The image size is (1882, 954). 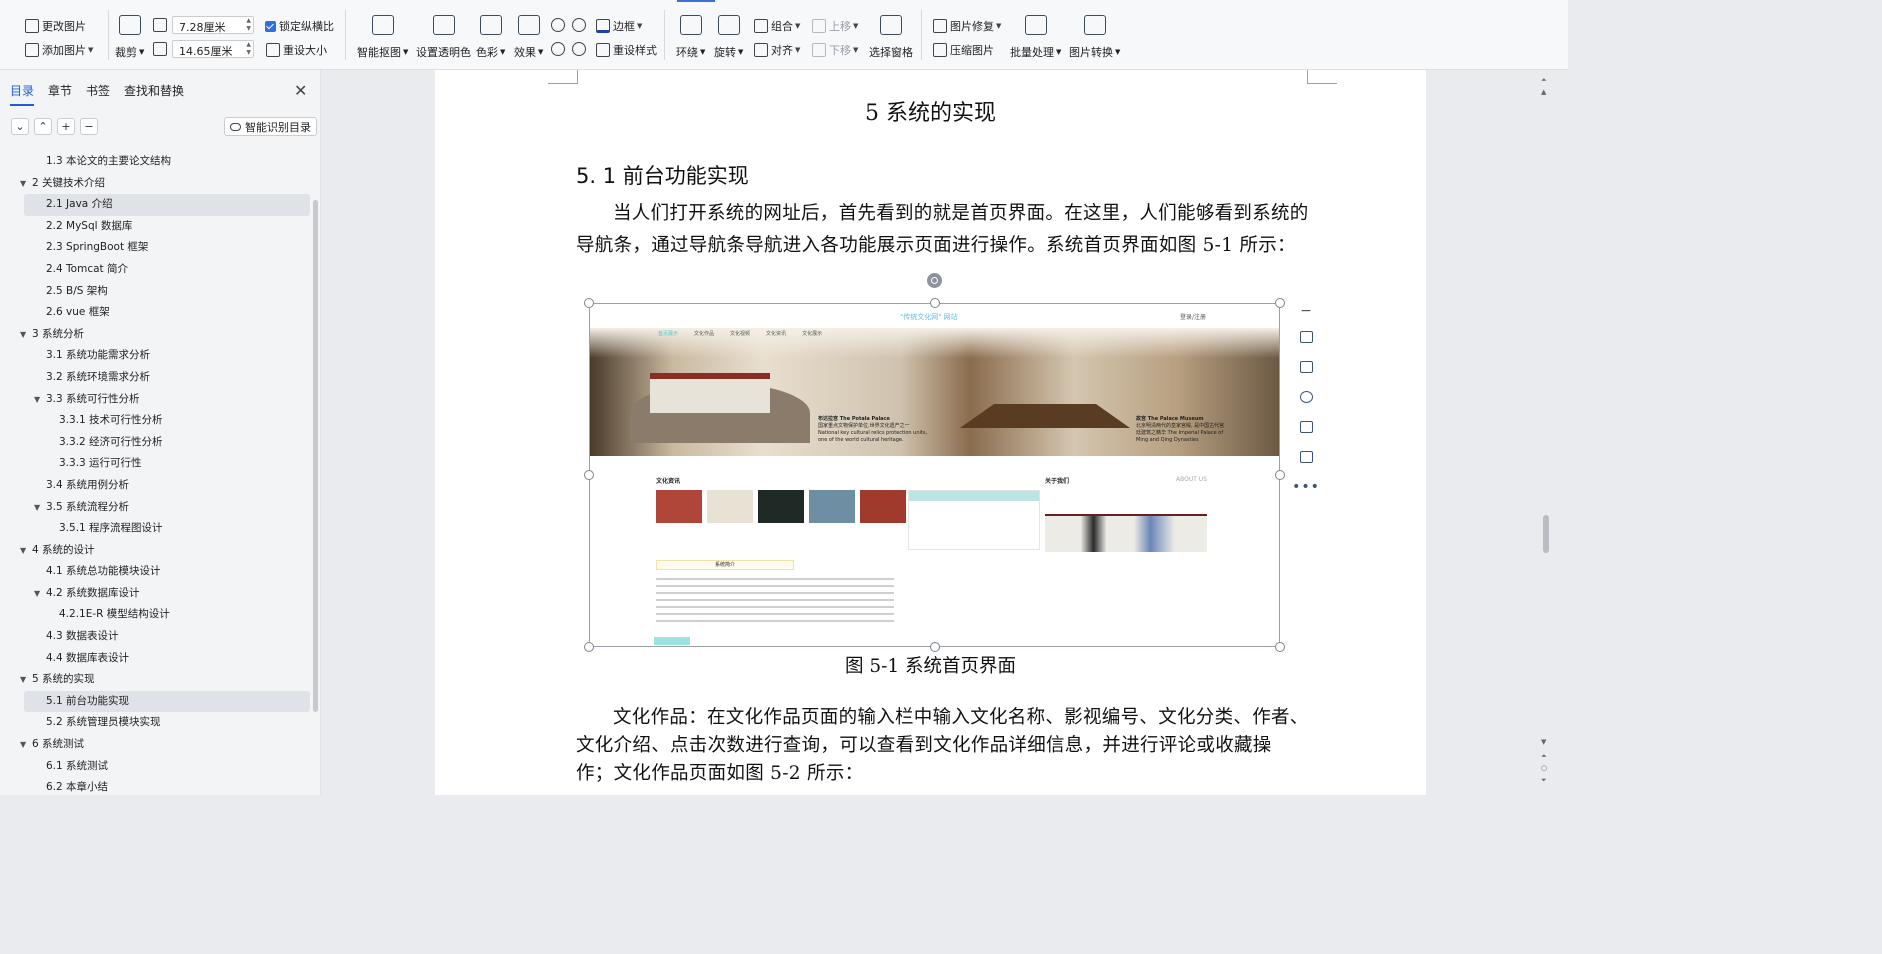 What do you see at coordinates (156, 378) in the screenshot?
I see `toc-item: 3.2 系统环境需求分析` at bounding box center [156, 378].